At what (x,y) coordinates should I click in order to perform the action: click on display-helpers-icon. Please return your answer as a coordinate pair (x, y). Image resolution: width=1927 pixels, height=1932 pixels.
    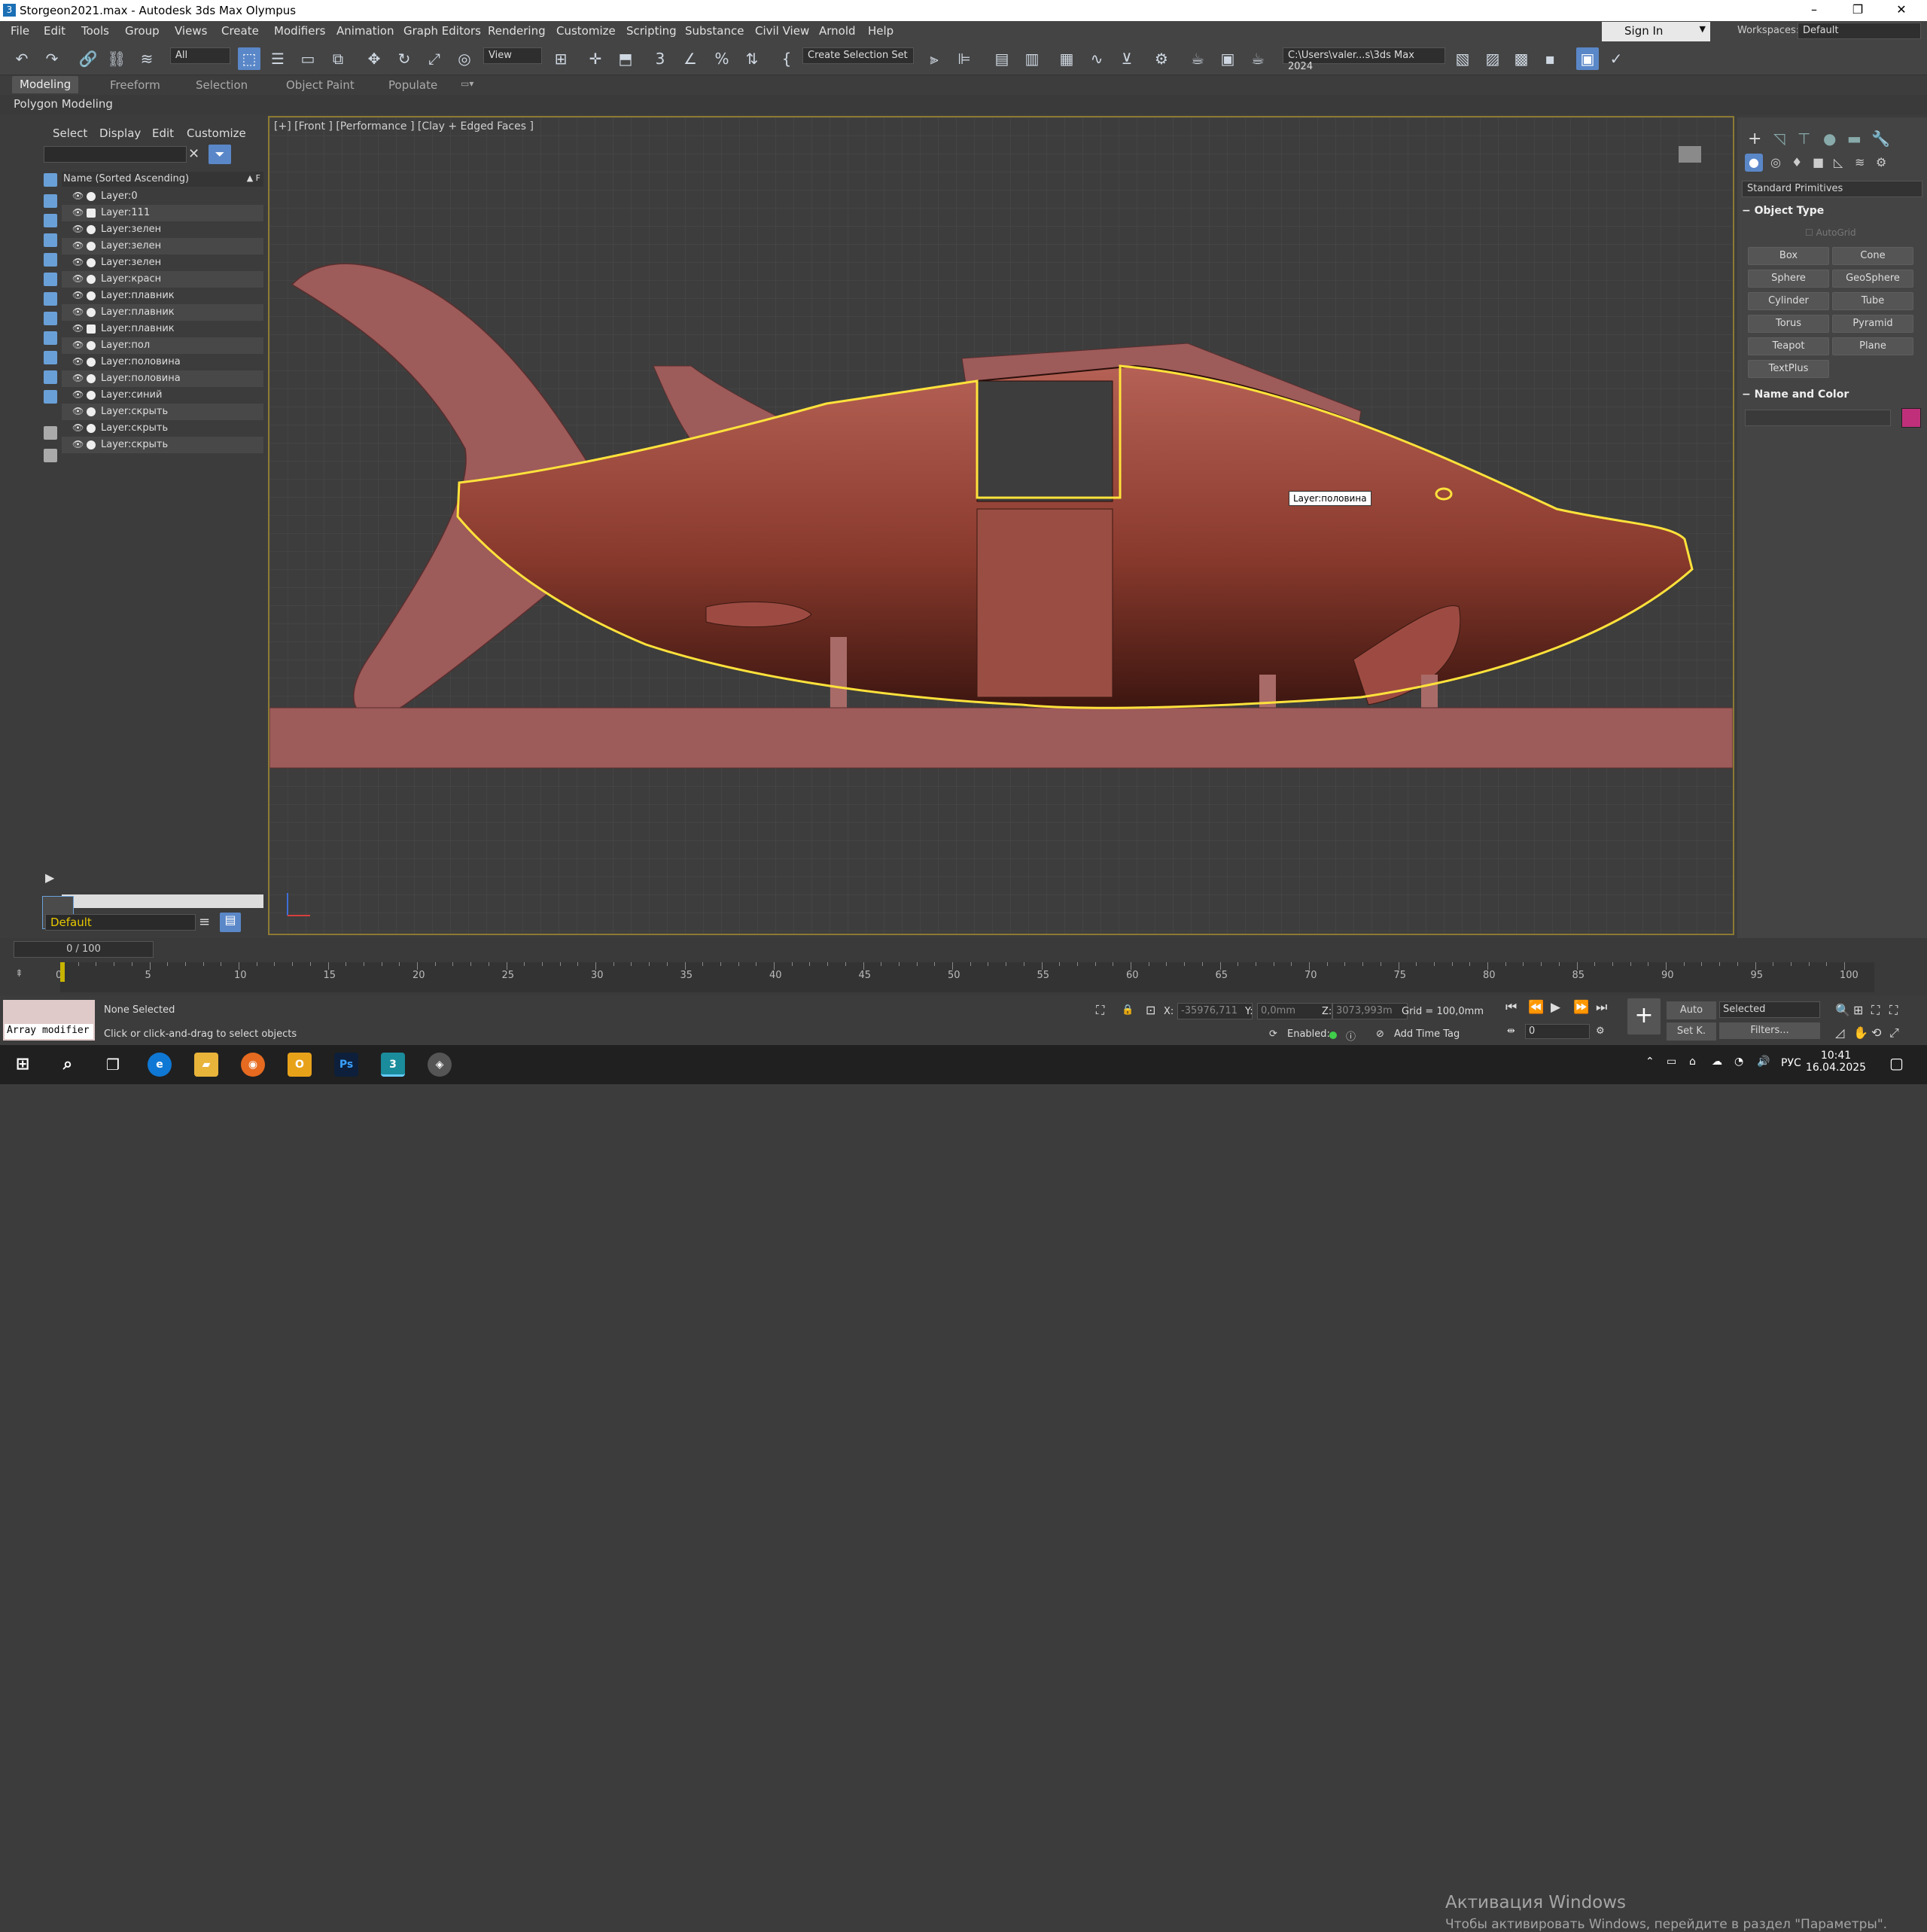
    Looking at the image, I should click on (50, 279).